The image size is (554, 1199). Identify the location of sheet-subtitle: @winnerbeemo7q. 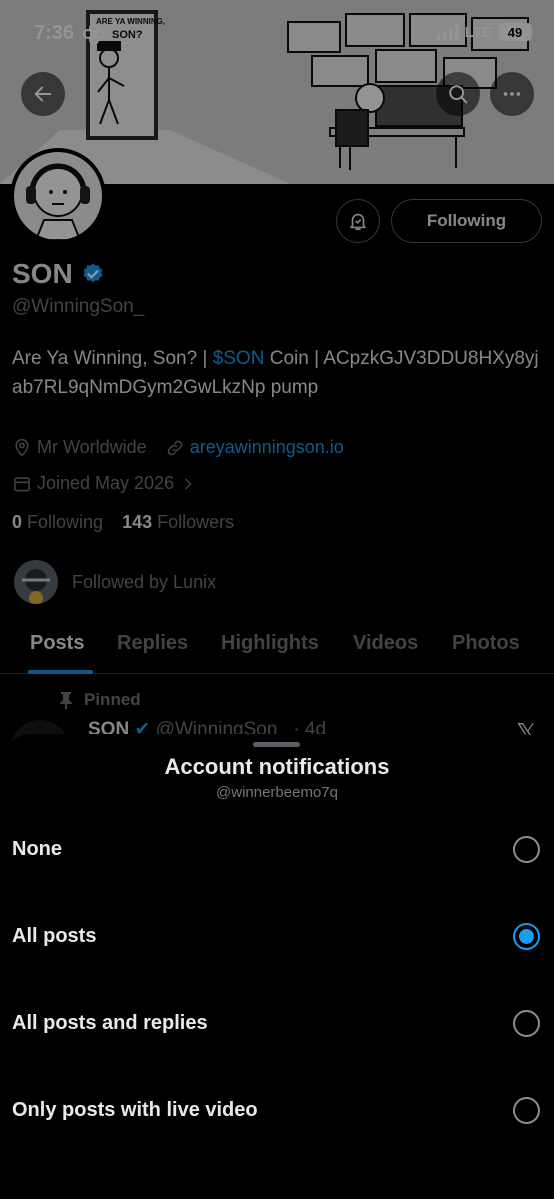
(277, 792).